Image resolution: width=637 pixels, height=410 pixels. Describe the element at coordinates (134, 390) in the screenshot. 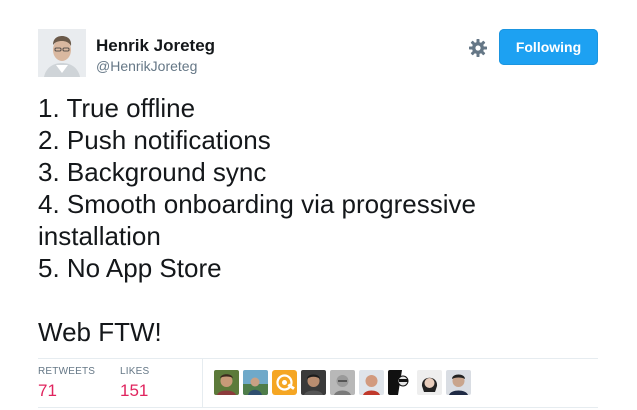

I see `likes-count: 151` at that location.